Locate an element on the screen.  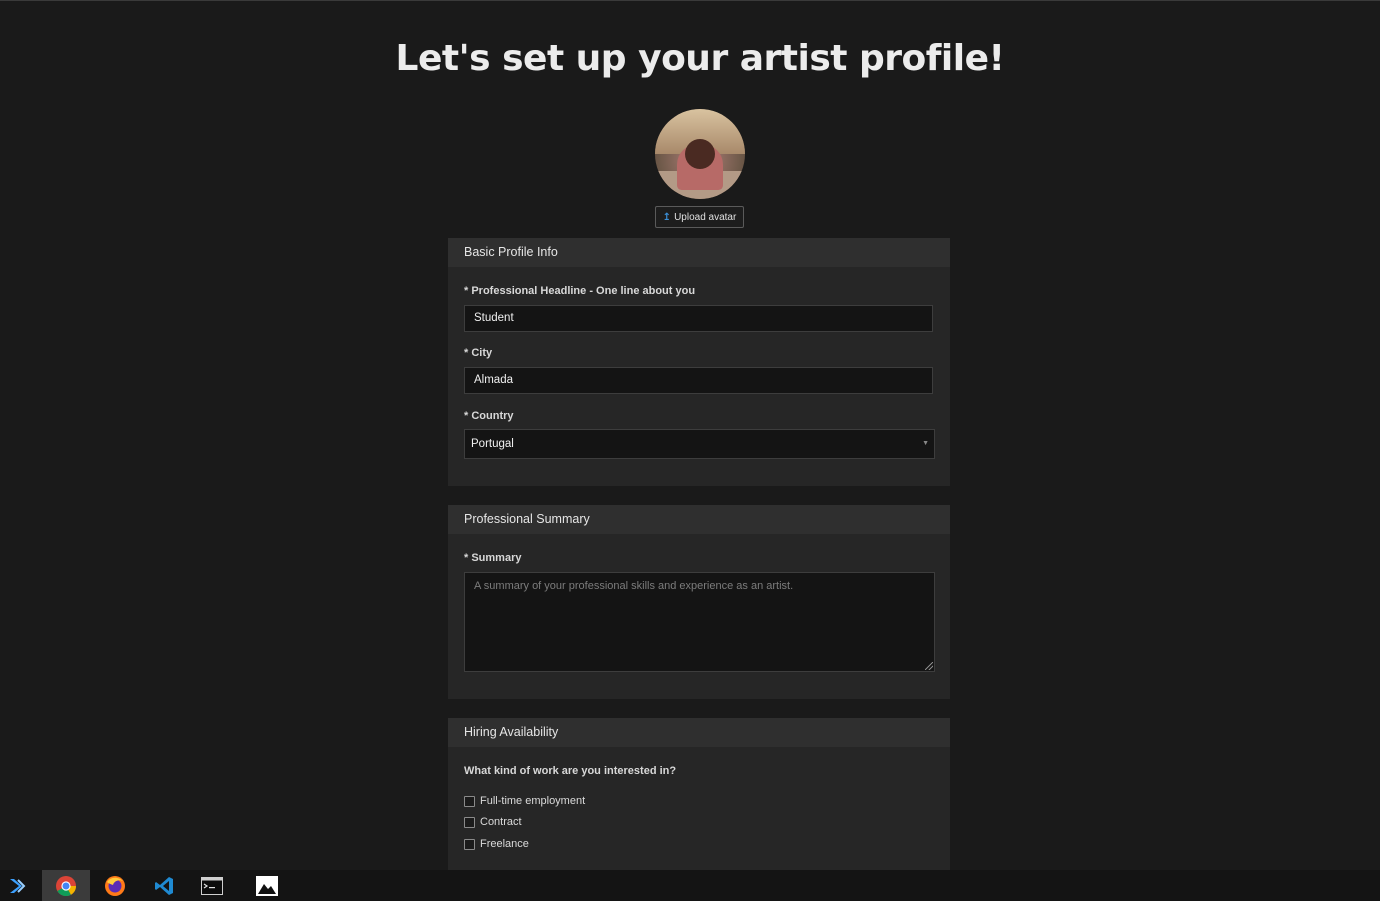
city-label: * City is located at coordinates (478, 353).